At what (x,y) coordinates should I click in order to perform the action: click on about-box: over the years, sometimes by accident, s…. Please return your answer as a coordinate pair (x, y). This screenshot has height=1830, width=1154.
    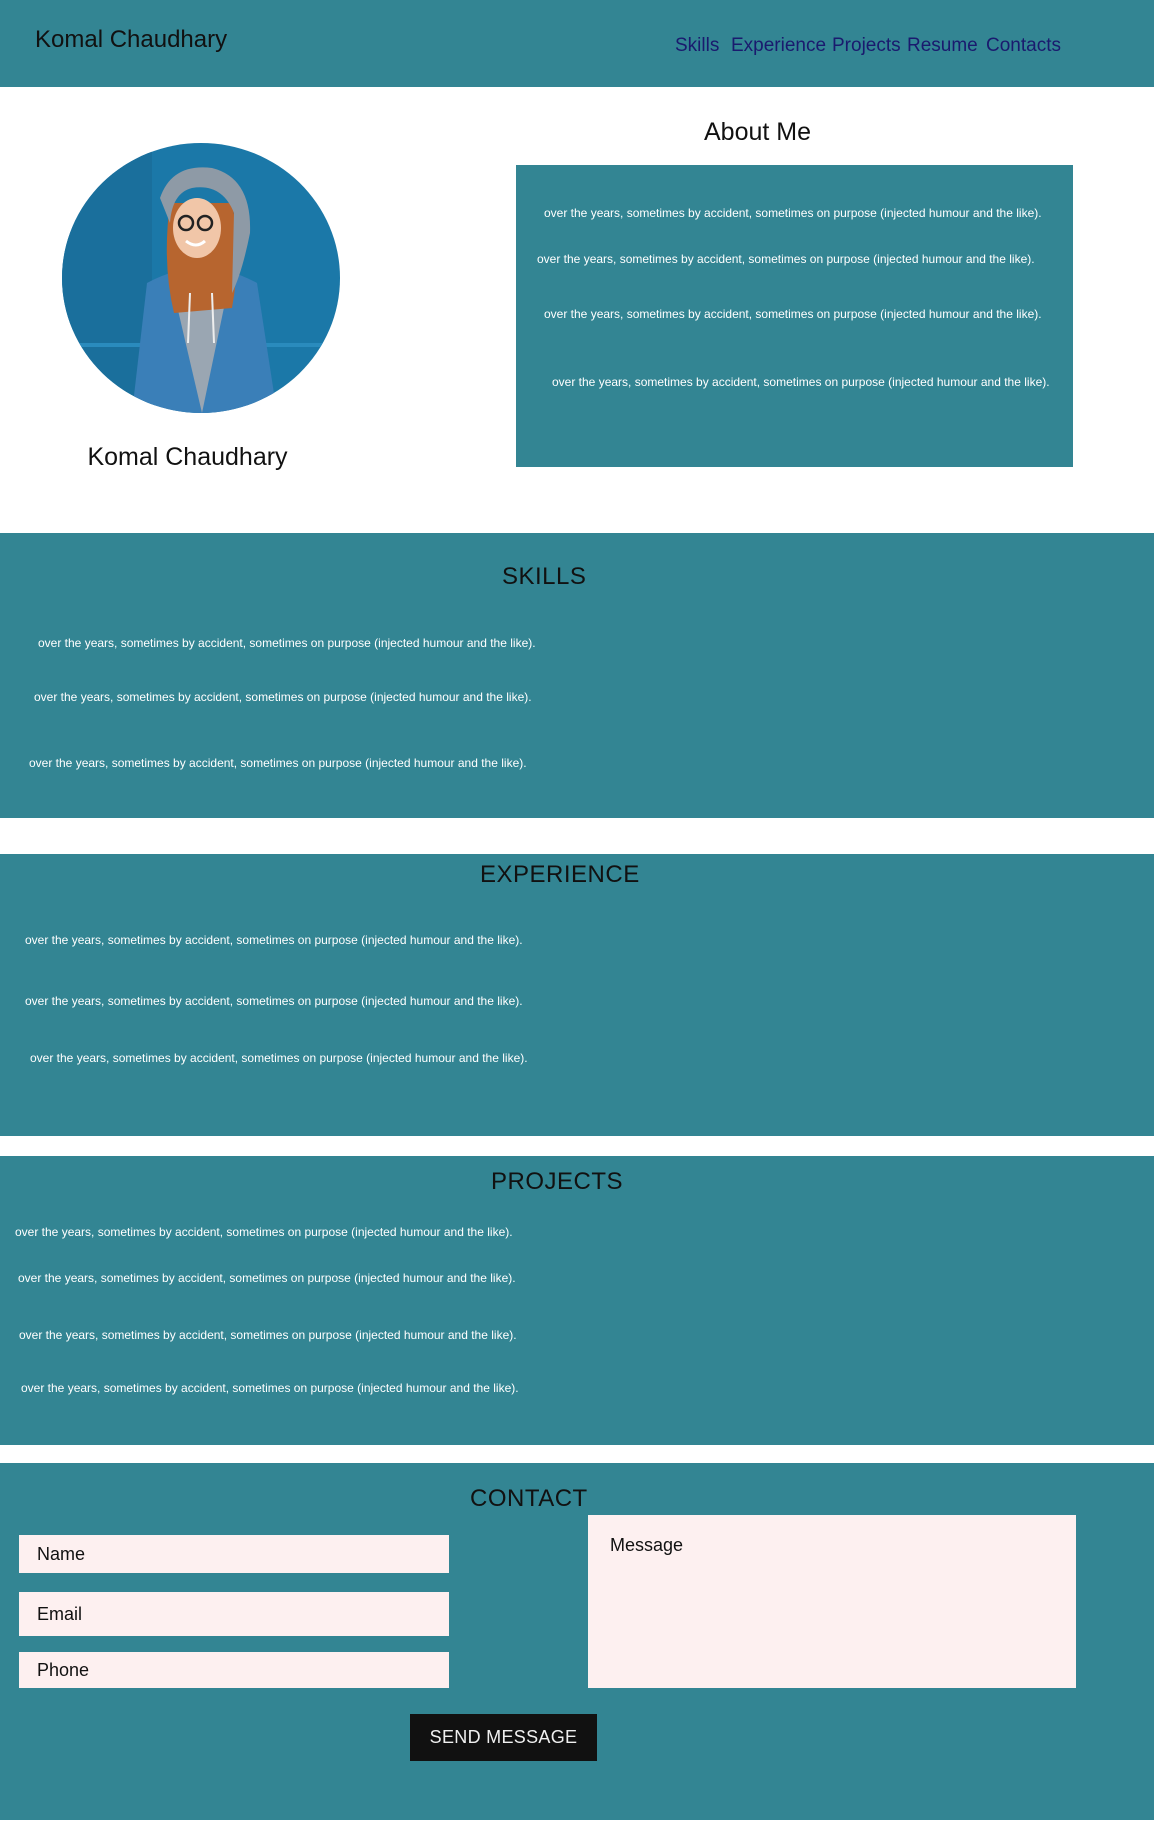
    Looking at the image, I should click on (794, 316).